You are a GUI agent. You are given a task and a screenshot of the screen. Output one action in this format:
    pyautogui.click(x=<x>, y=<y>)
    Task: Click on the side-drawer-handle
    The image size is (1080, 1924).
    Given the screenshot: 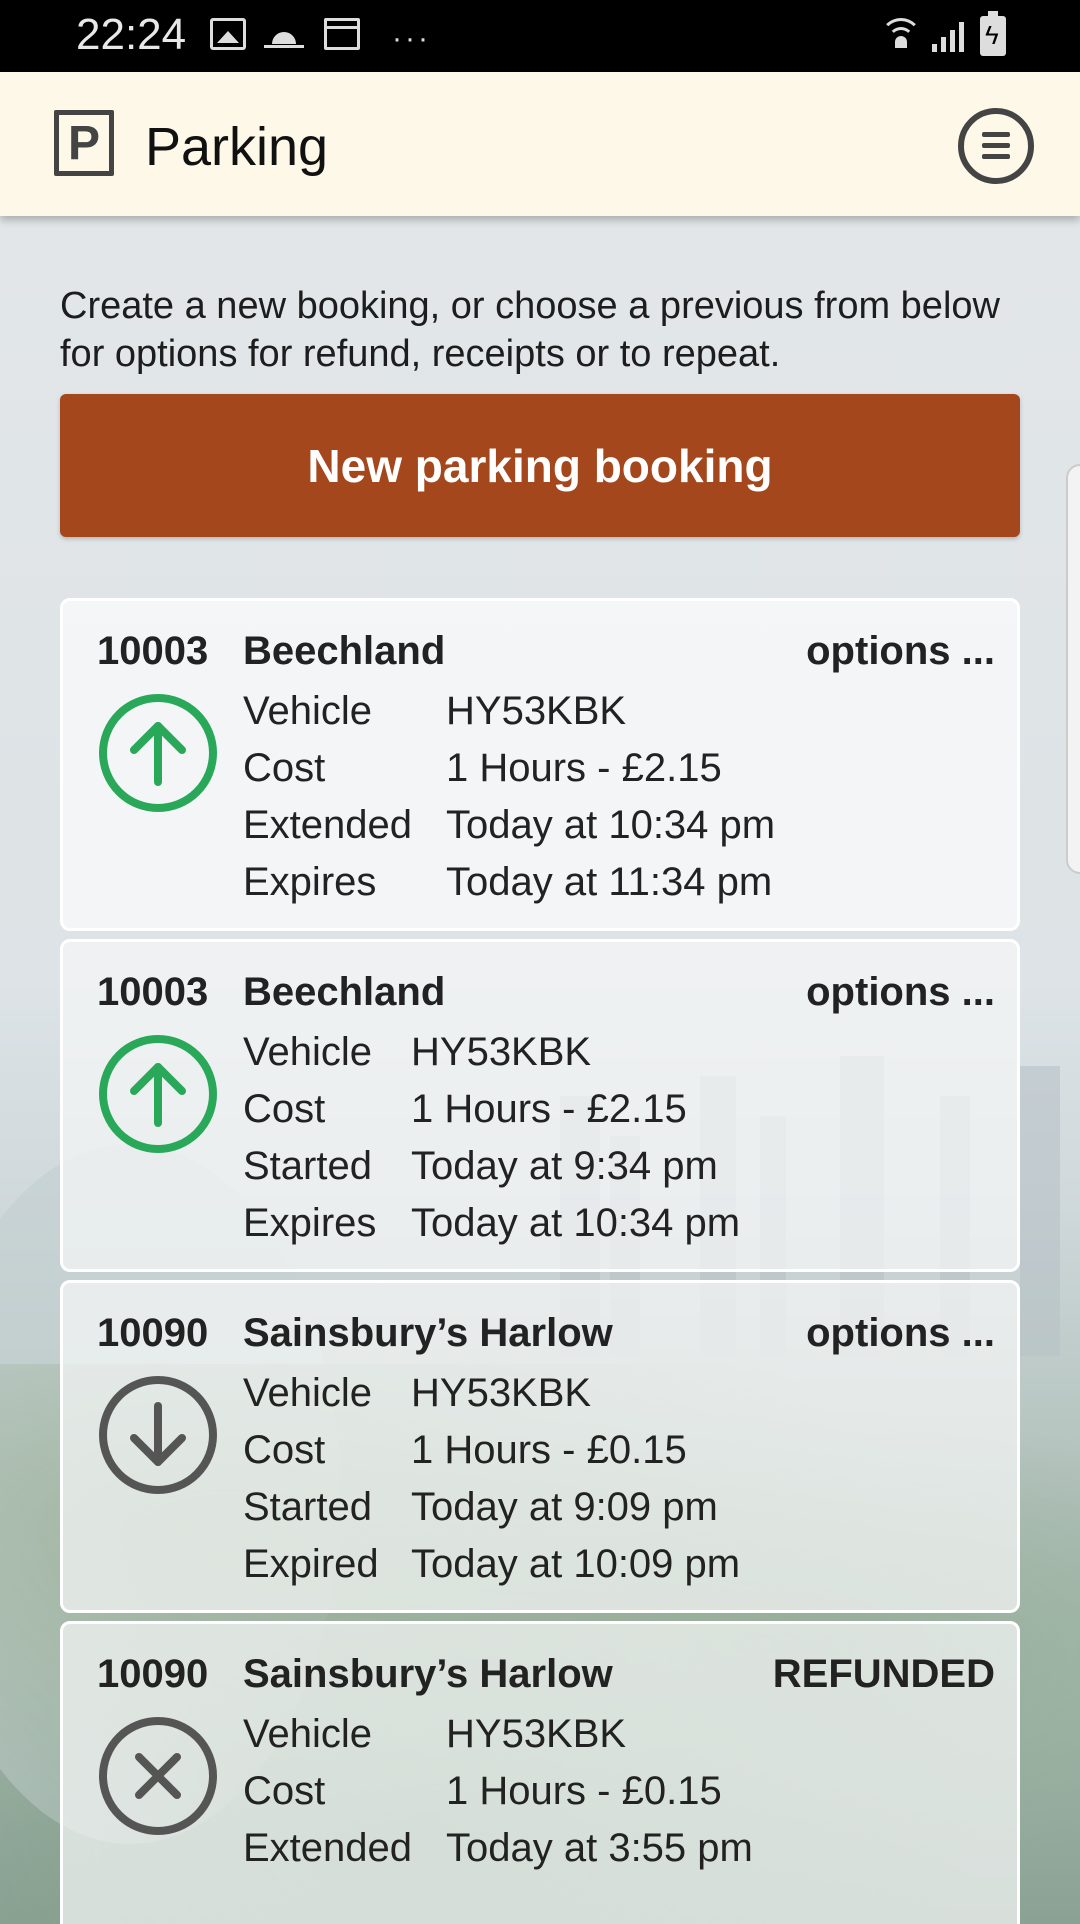 What is the action you would take?
    pyautogui.click(x=1073, y=669)
    